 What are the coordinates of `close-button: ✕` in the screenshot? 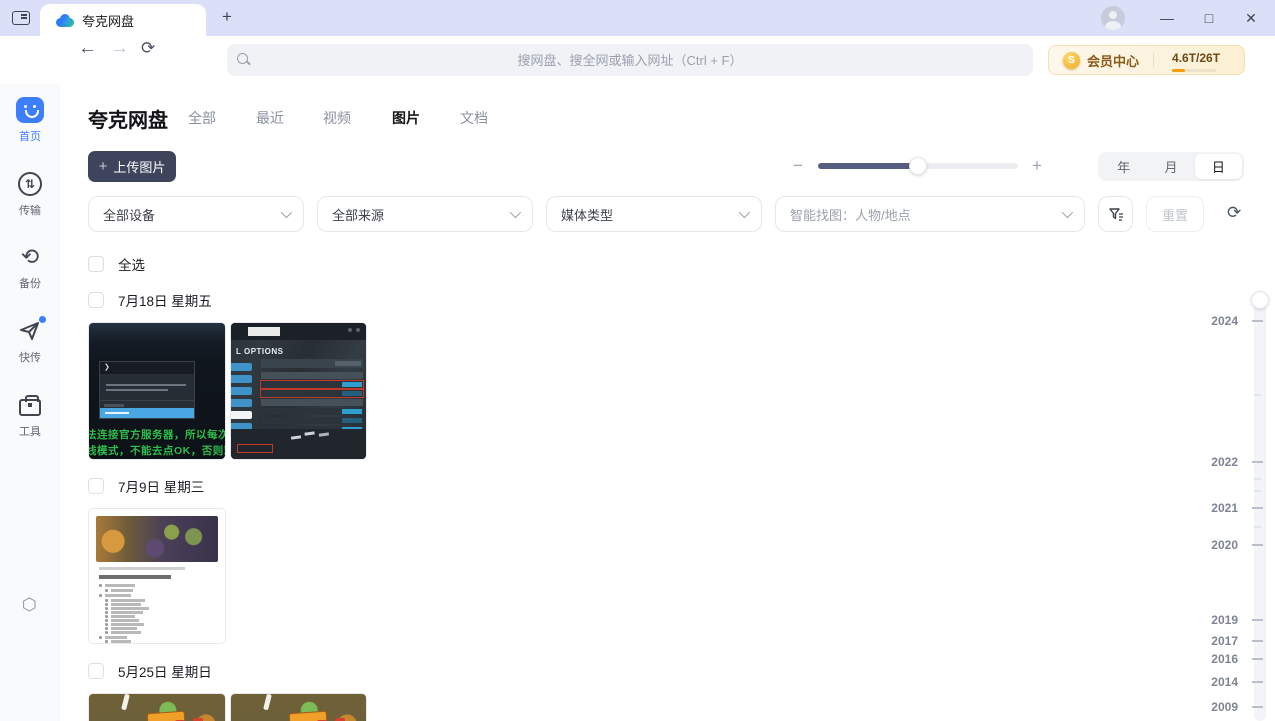 It's located at (1251, 18).